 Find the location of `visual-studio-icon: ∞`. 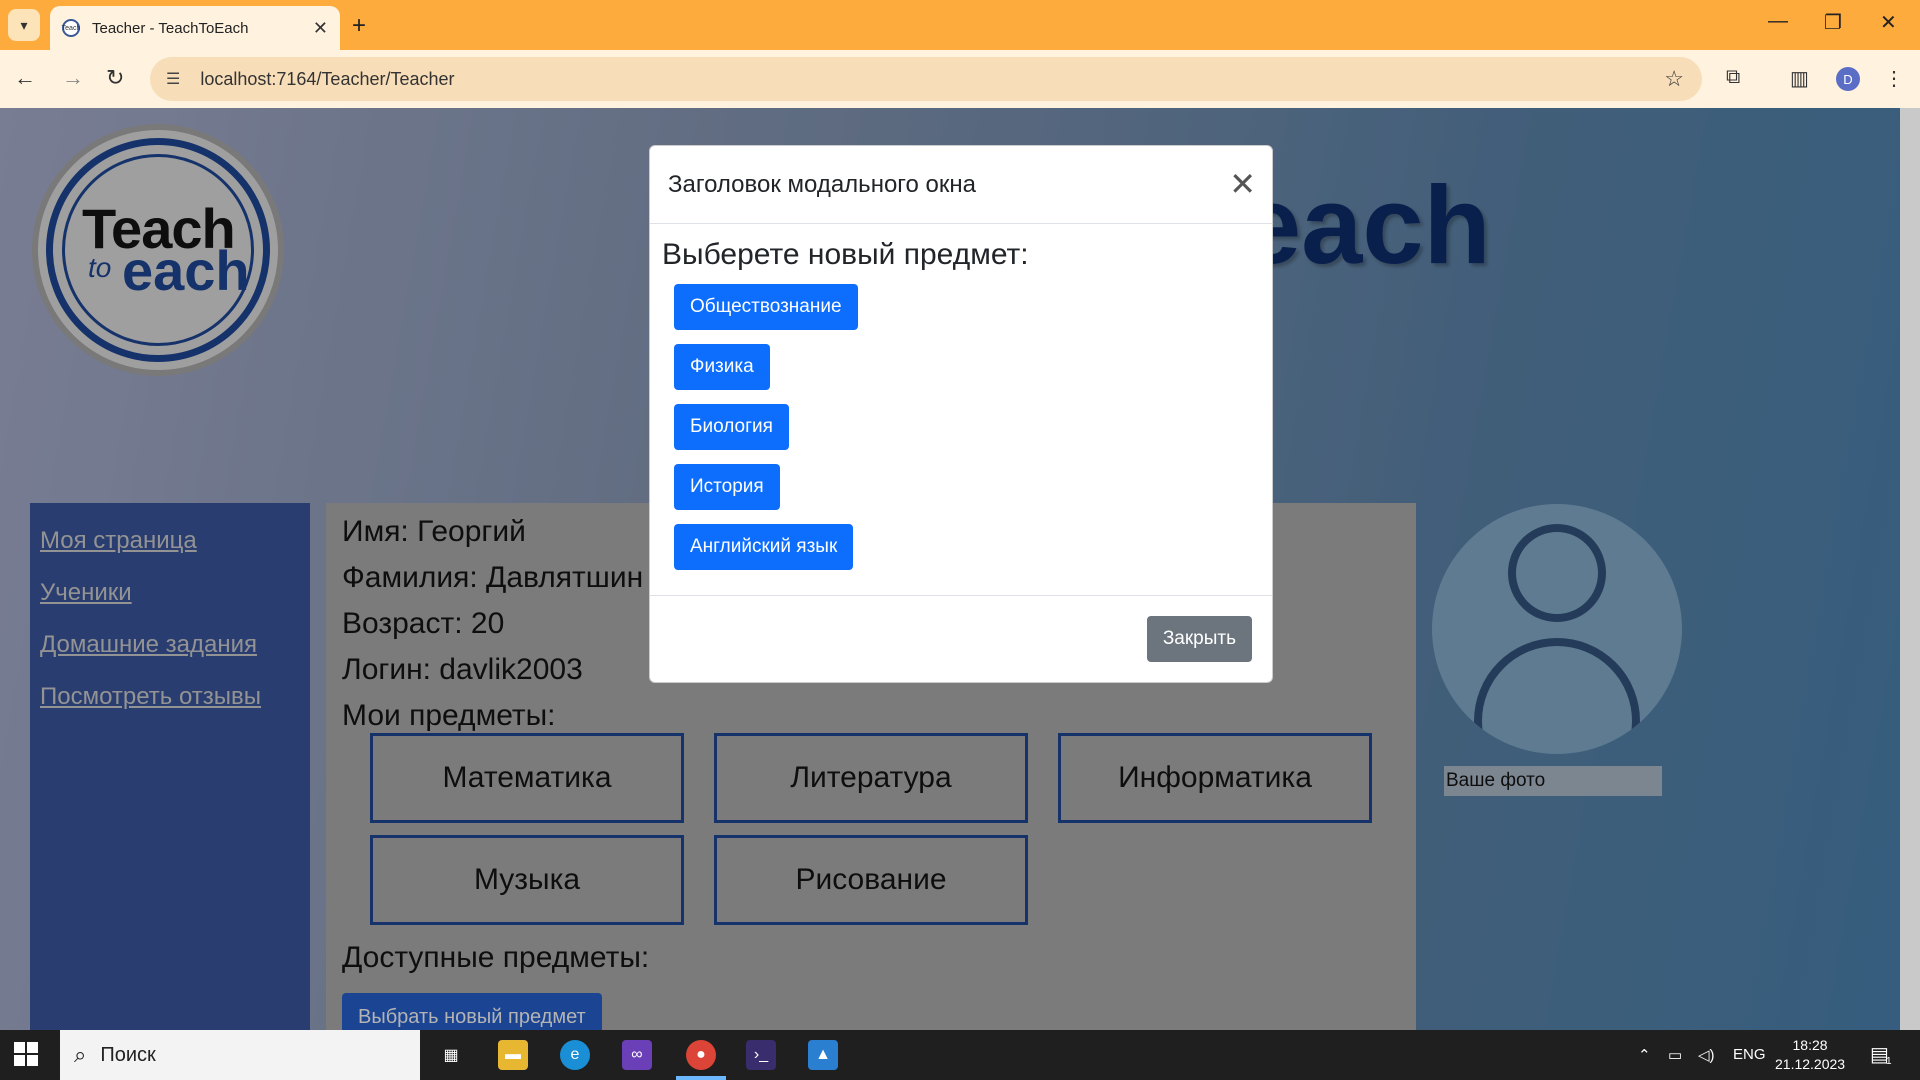

visual-studio-icon: ∞ is located at coordinates (637, 1055).